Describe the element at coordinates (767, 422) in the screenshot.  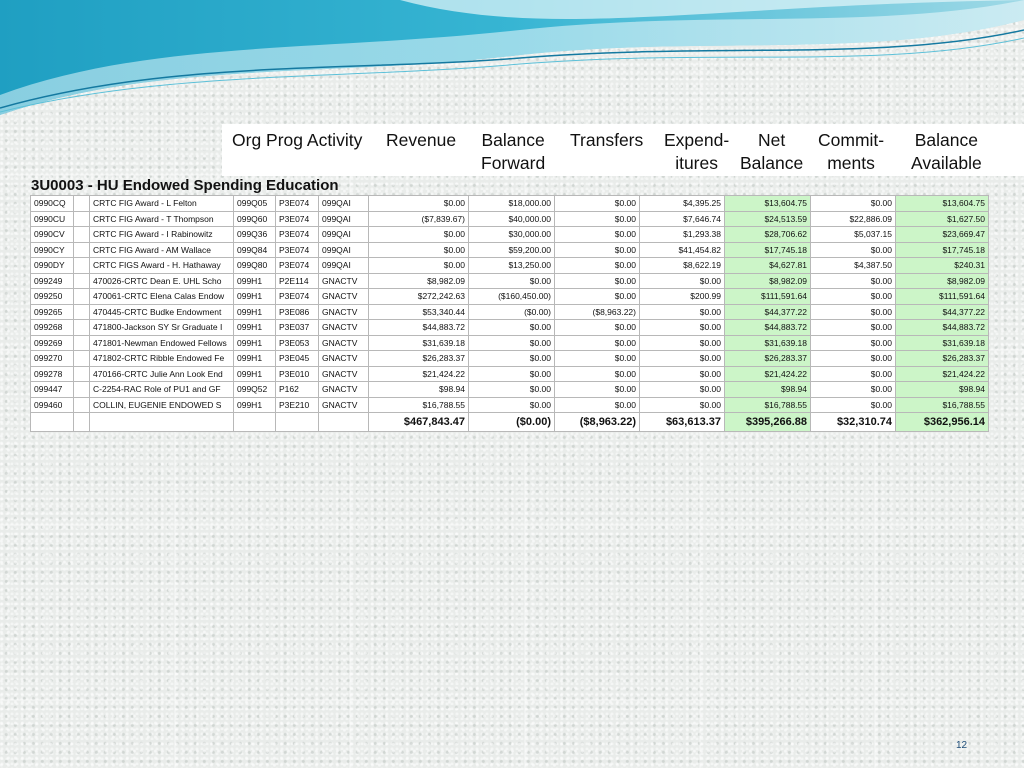
I see `total-net-balance: $395,266.88` at that location.